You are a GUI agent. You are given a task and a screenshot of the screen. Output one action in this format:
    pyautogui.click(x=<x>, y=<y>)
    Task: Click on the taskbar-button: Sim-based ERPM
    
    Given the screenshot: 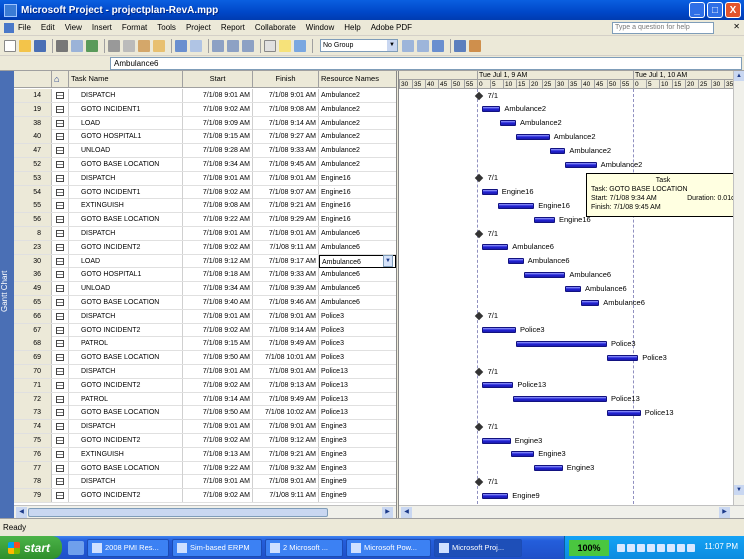 What is the action you would take?
    pyautogui.click(x=217, y=547)
    